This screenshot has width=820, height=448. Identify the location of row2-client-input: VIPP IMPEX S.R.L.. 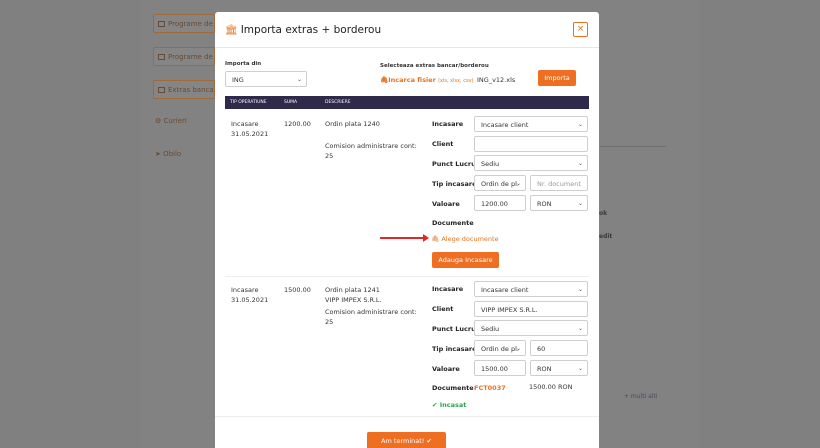
(531, 309).